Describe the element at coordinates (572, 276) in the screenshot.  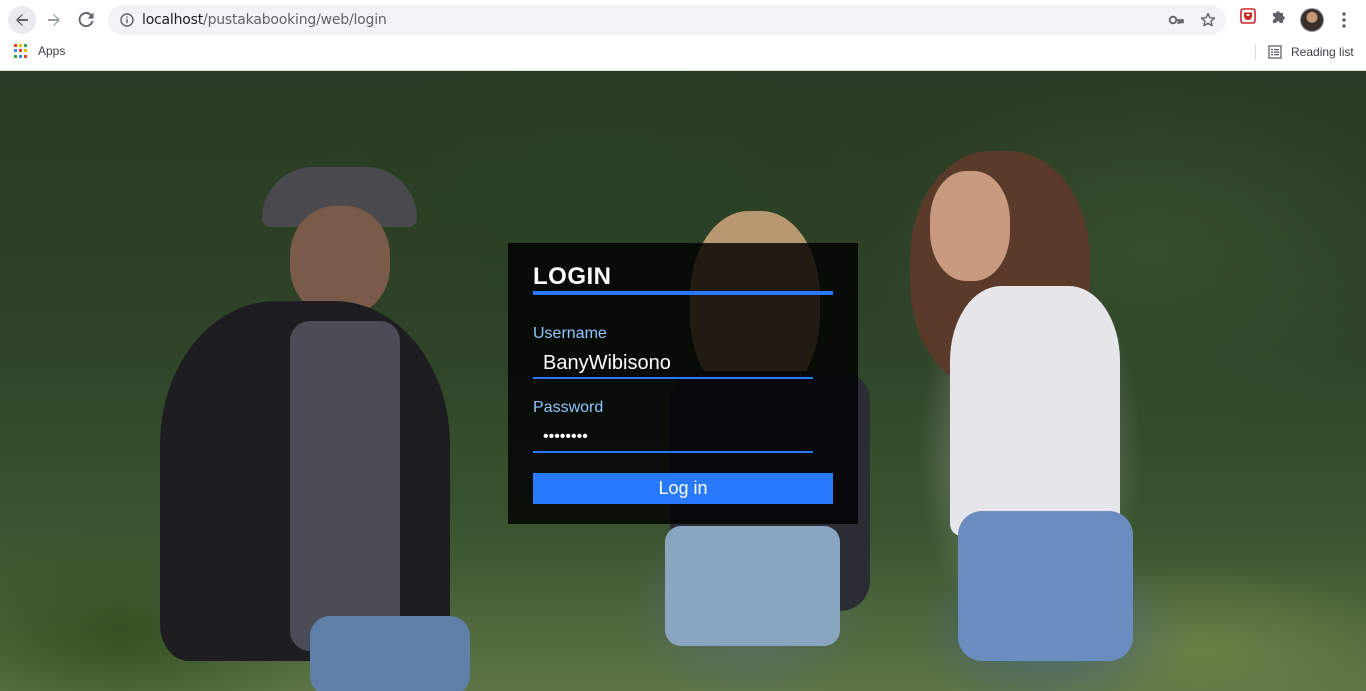
I see `login-title: LOGIN` at that location.